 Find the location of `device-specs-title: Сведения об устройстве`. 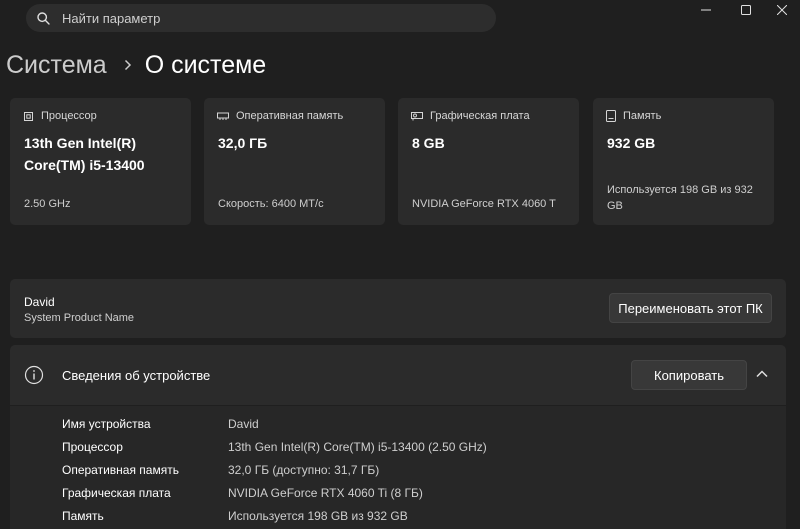

device-specs-title: Сведения об устройстве is located at coordinates (136, 375).